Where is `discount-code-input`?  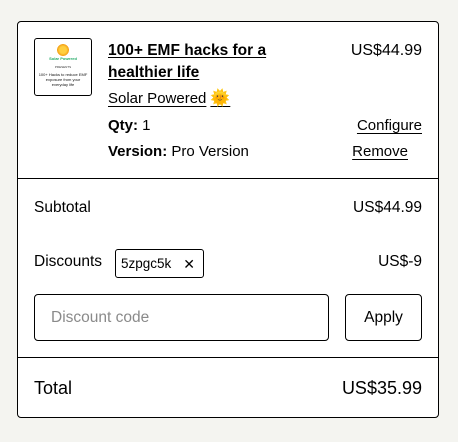 discount-code-input is located at coordinates (181, 317).